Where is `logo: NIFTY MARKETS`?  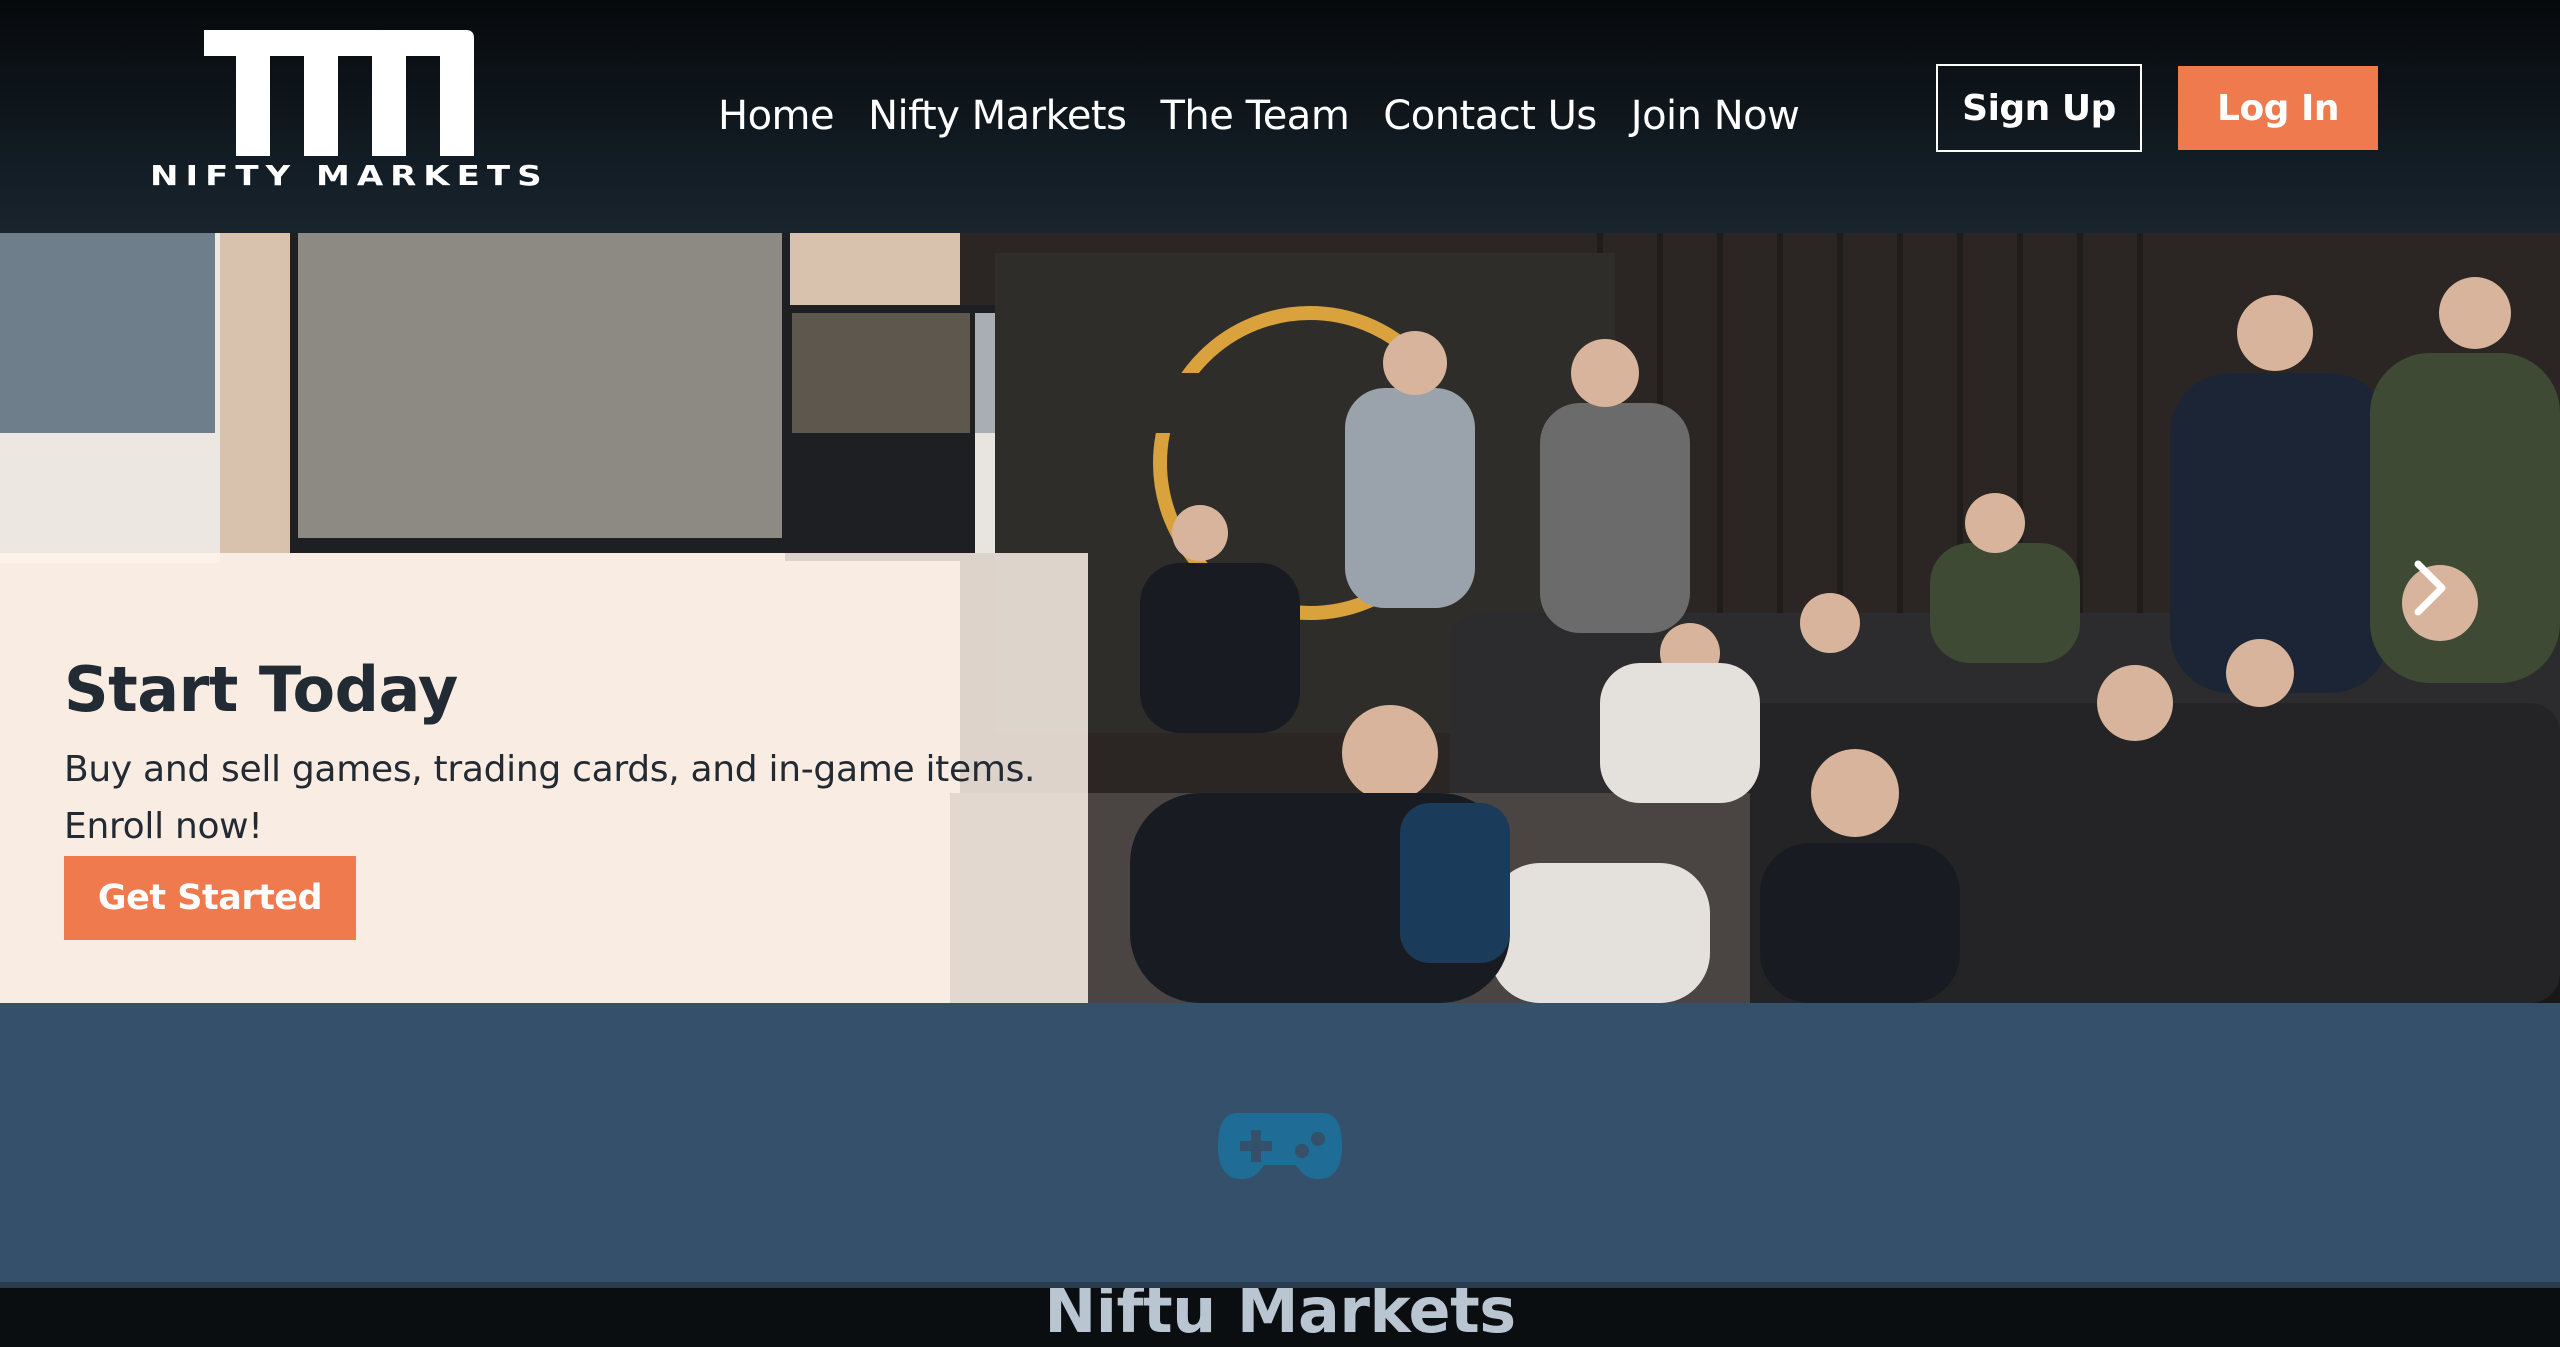
logo: NIFTY MARKETS is located at coordinates (349, 112).